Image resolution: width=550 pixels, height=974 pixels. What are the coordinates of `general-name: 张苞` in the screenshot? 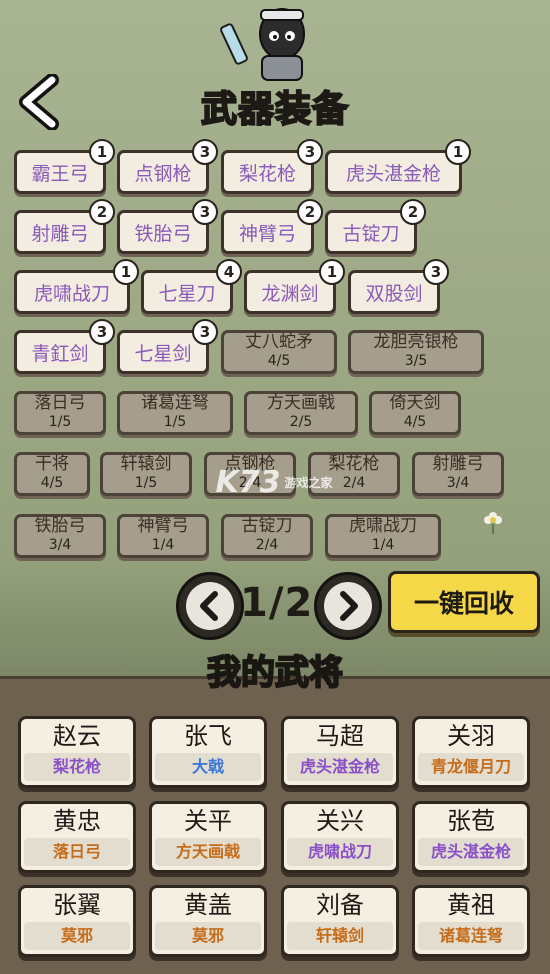 It's located at (471, 821).